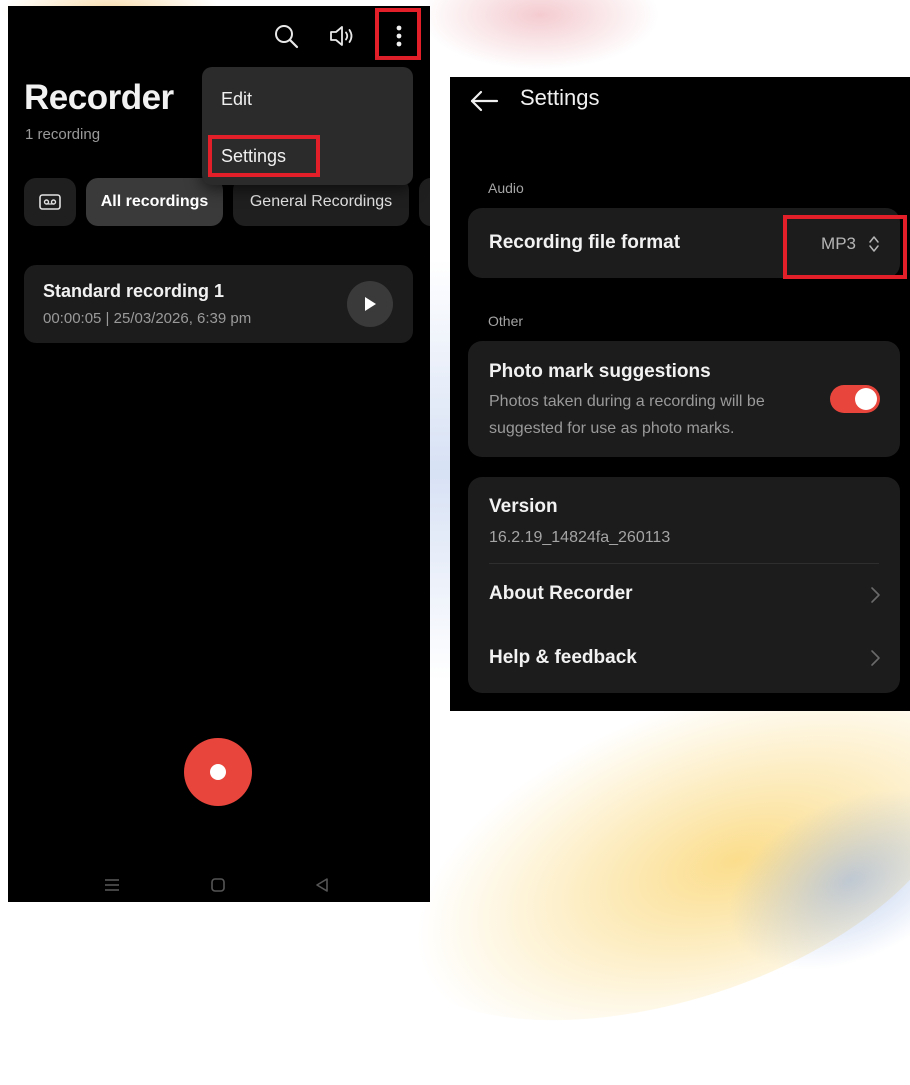  What do you see at coordinates (506, 188) in the screenshot?
I see `section-label-audio: Audio` at bounding box center [506, 188].